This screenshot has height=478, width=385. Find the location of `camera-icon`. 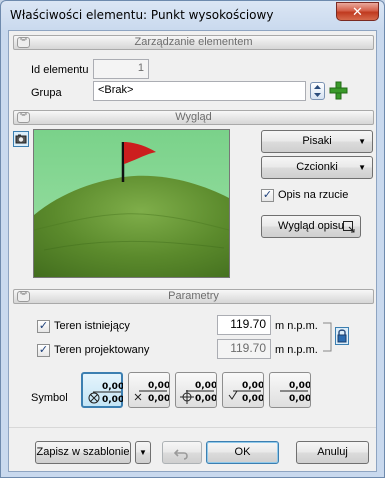

camera-icon is located at coordinates (21, 139).